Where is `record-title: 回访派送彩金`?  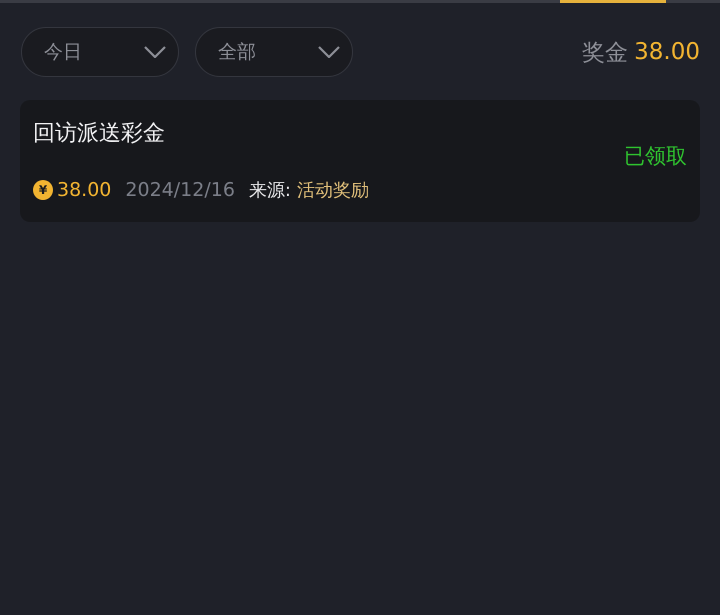 record-title: 回访派送彩金 is located at coordinates (99, 134).